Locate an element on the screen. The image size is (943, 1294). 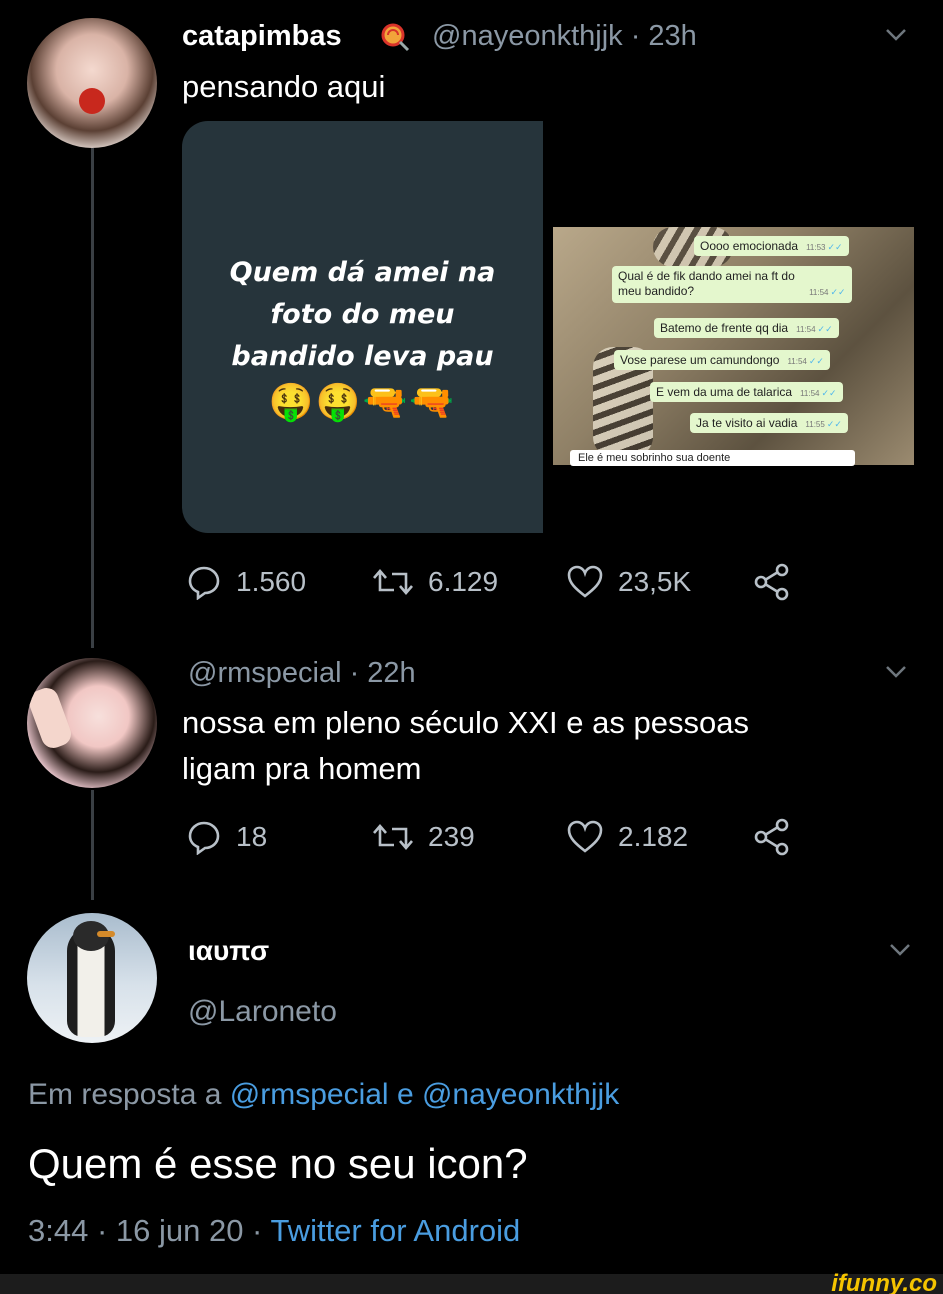
like-count: 2.182 is located at coordinates (653, 836).